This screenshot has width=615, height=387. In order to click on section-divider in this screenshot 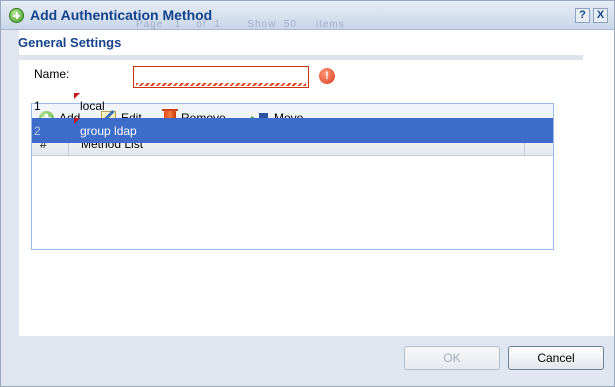, I will do `click(299, 57)`.